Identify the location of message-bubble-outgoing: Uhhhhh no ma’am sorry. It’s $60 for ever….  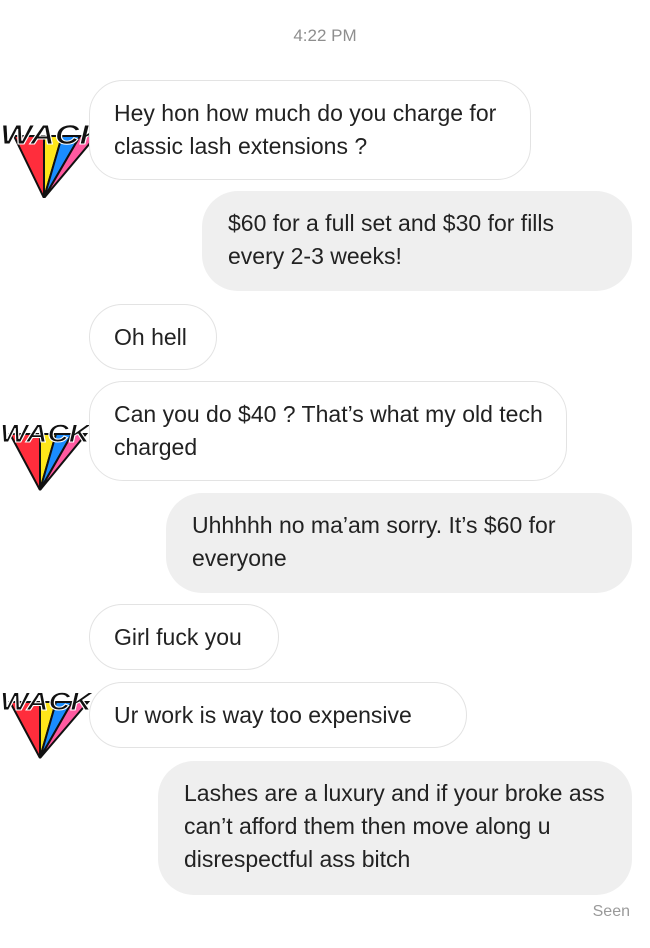
(399, 543).